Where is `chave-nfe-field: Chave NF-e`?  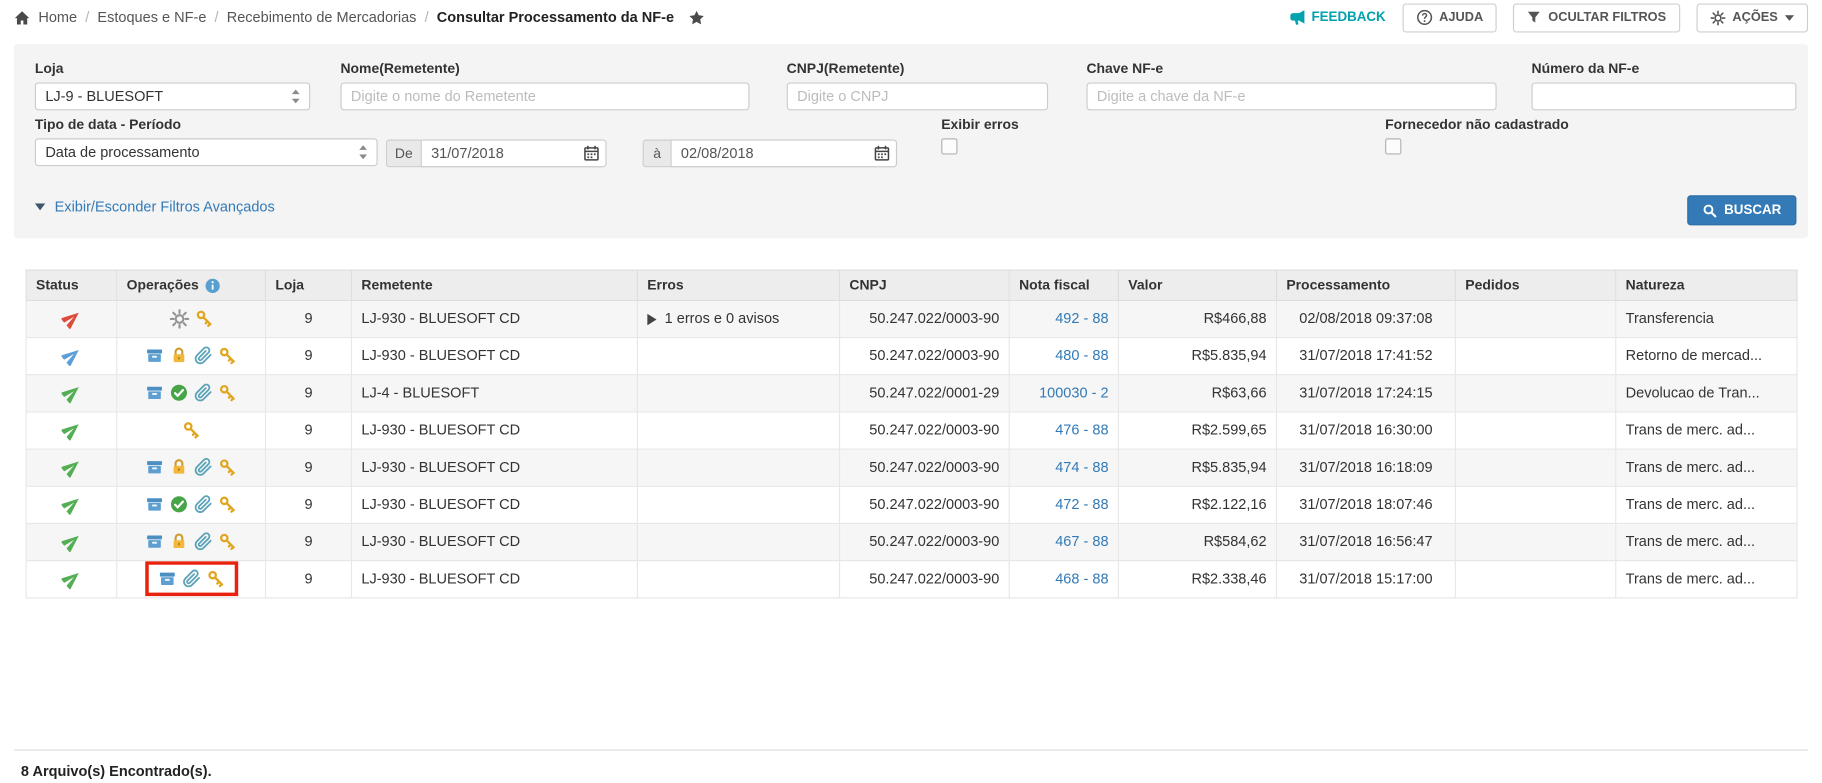
chave-nfe-field: Chave NF-e is located at coordinates (1291, 85).